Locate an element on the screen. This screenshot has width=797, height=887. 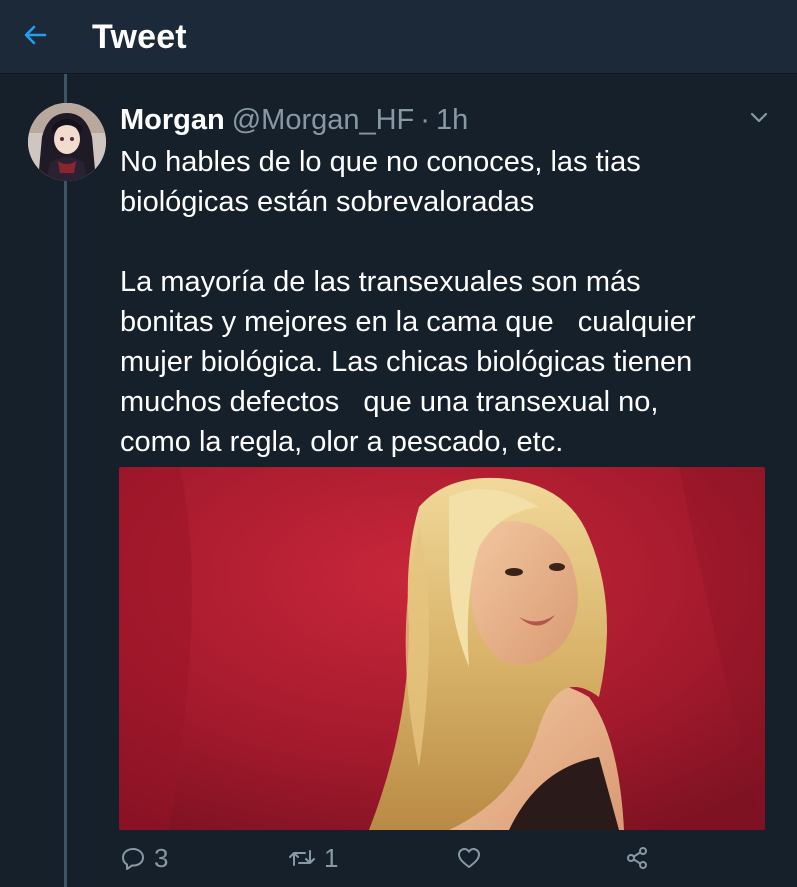
retweet-button: 1 is located at coordinates (313, 858).